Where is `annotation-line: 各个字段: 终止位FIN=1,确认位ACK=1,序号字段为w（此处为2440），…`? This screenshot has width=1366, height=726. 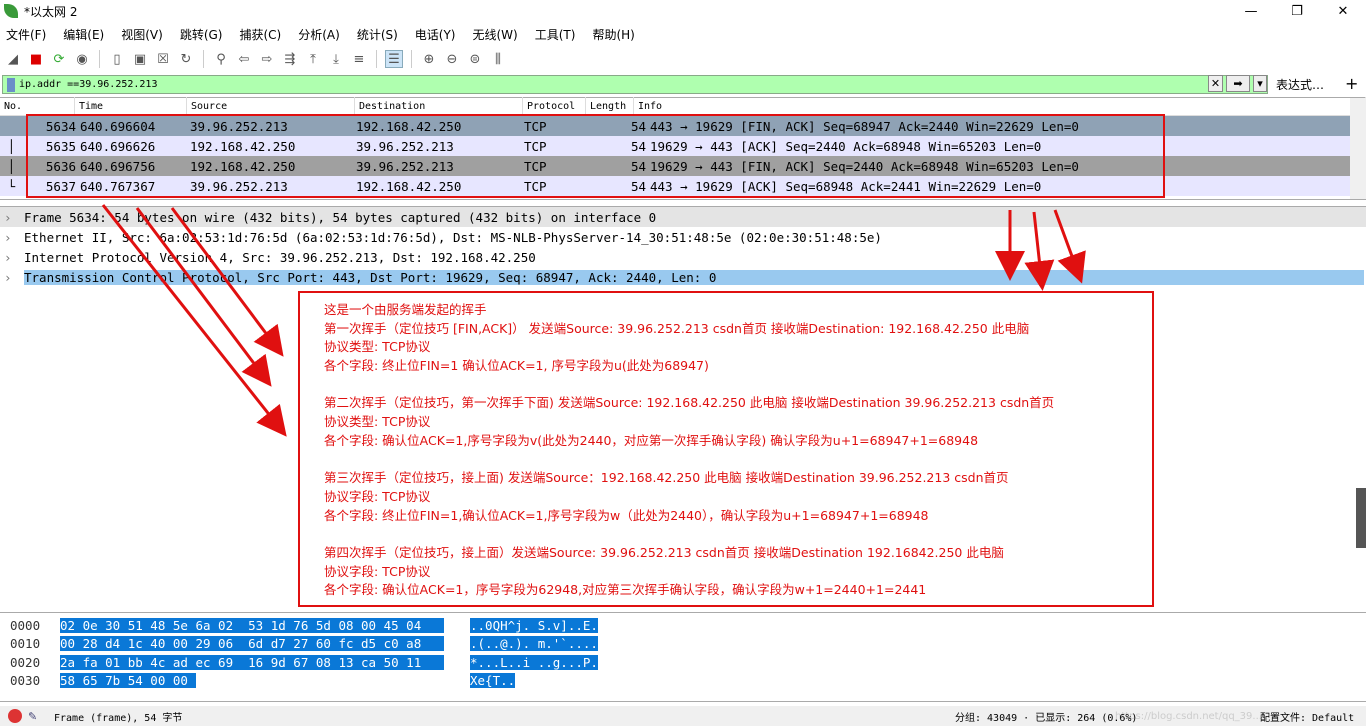
annotation-line: 各个字段: 终止位FIN=1,确认位ACK=1,序号字段为w（此处为2440），… is located at coordinates (626, 515).